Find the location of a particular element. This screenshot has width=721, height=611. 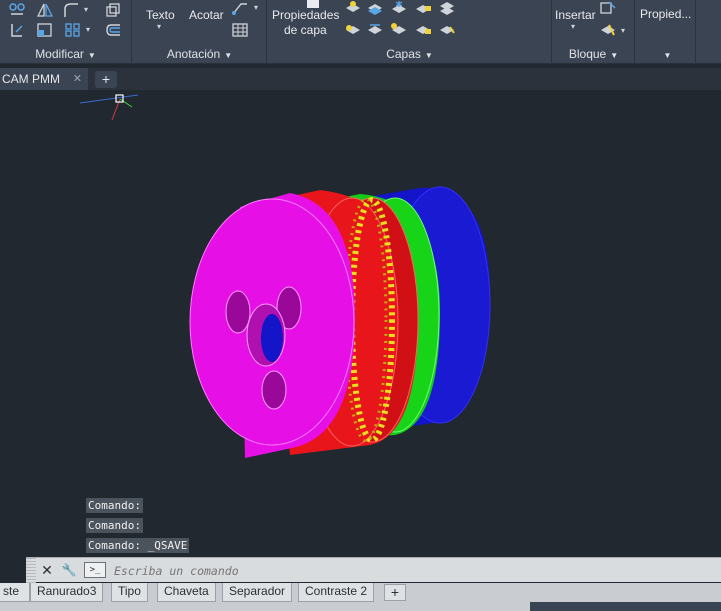

array-3d-icon is located at coordinates (113, 10).